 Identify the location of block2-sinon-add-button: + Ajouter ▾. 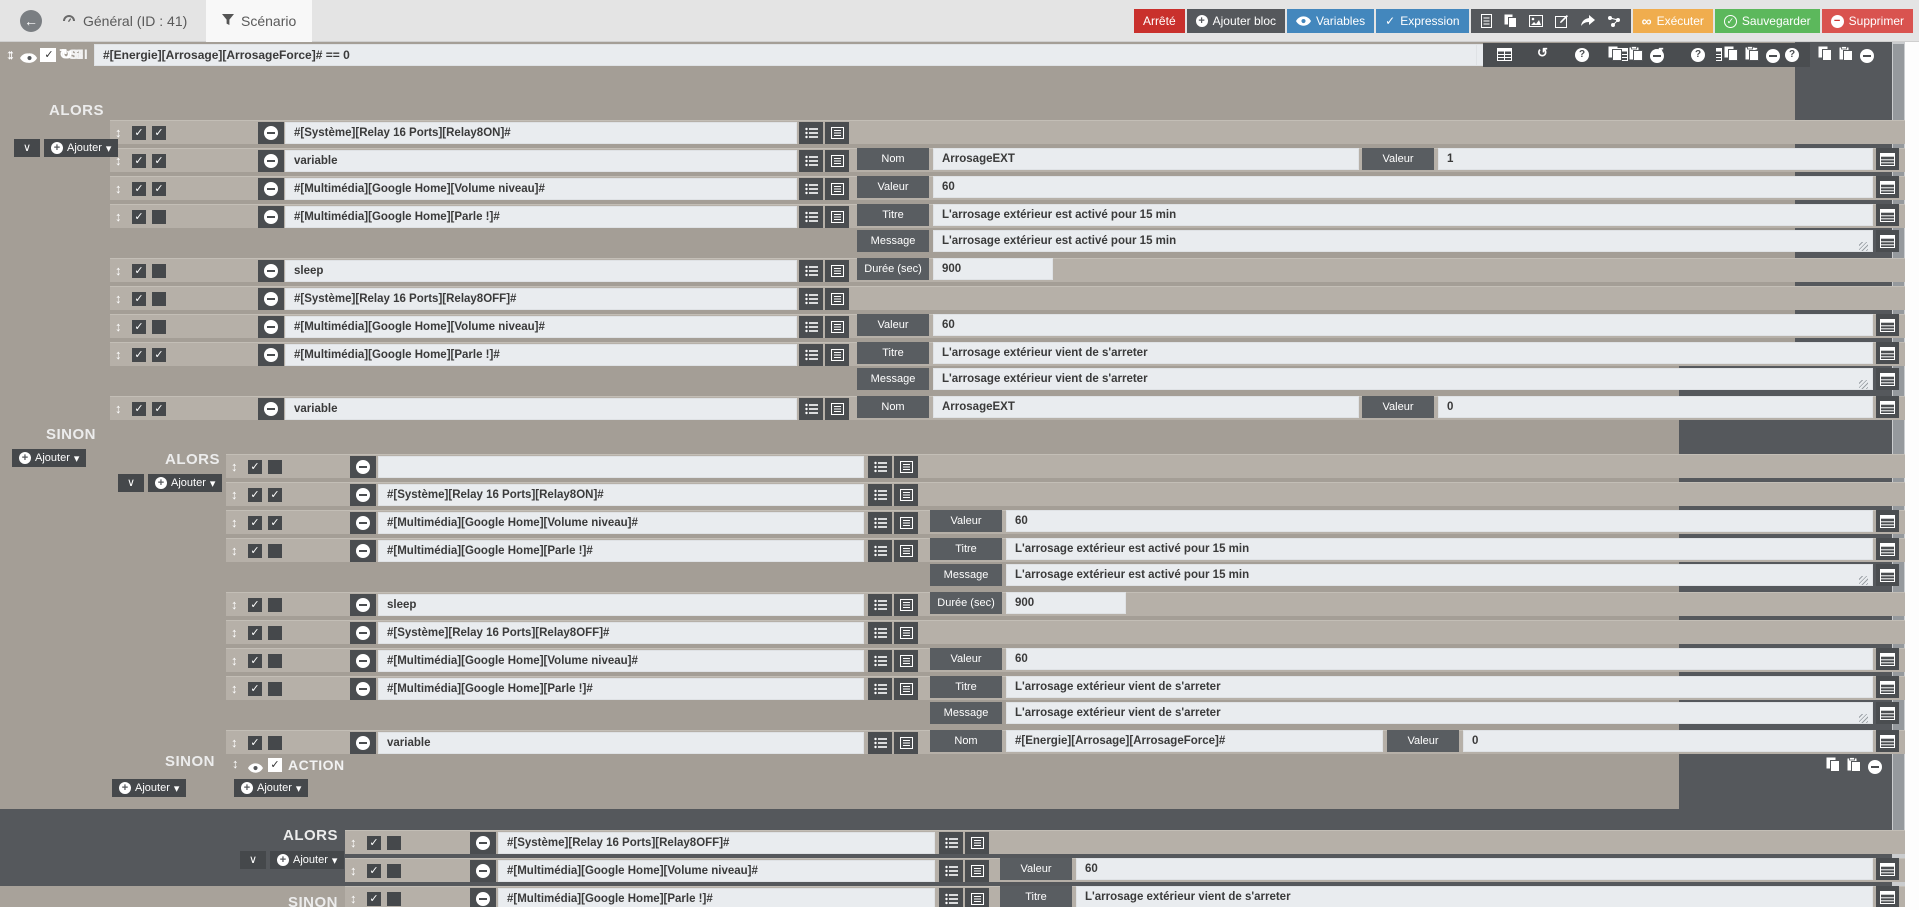
(149, 788).